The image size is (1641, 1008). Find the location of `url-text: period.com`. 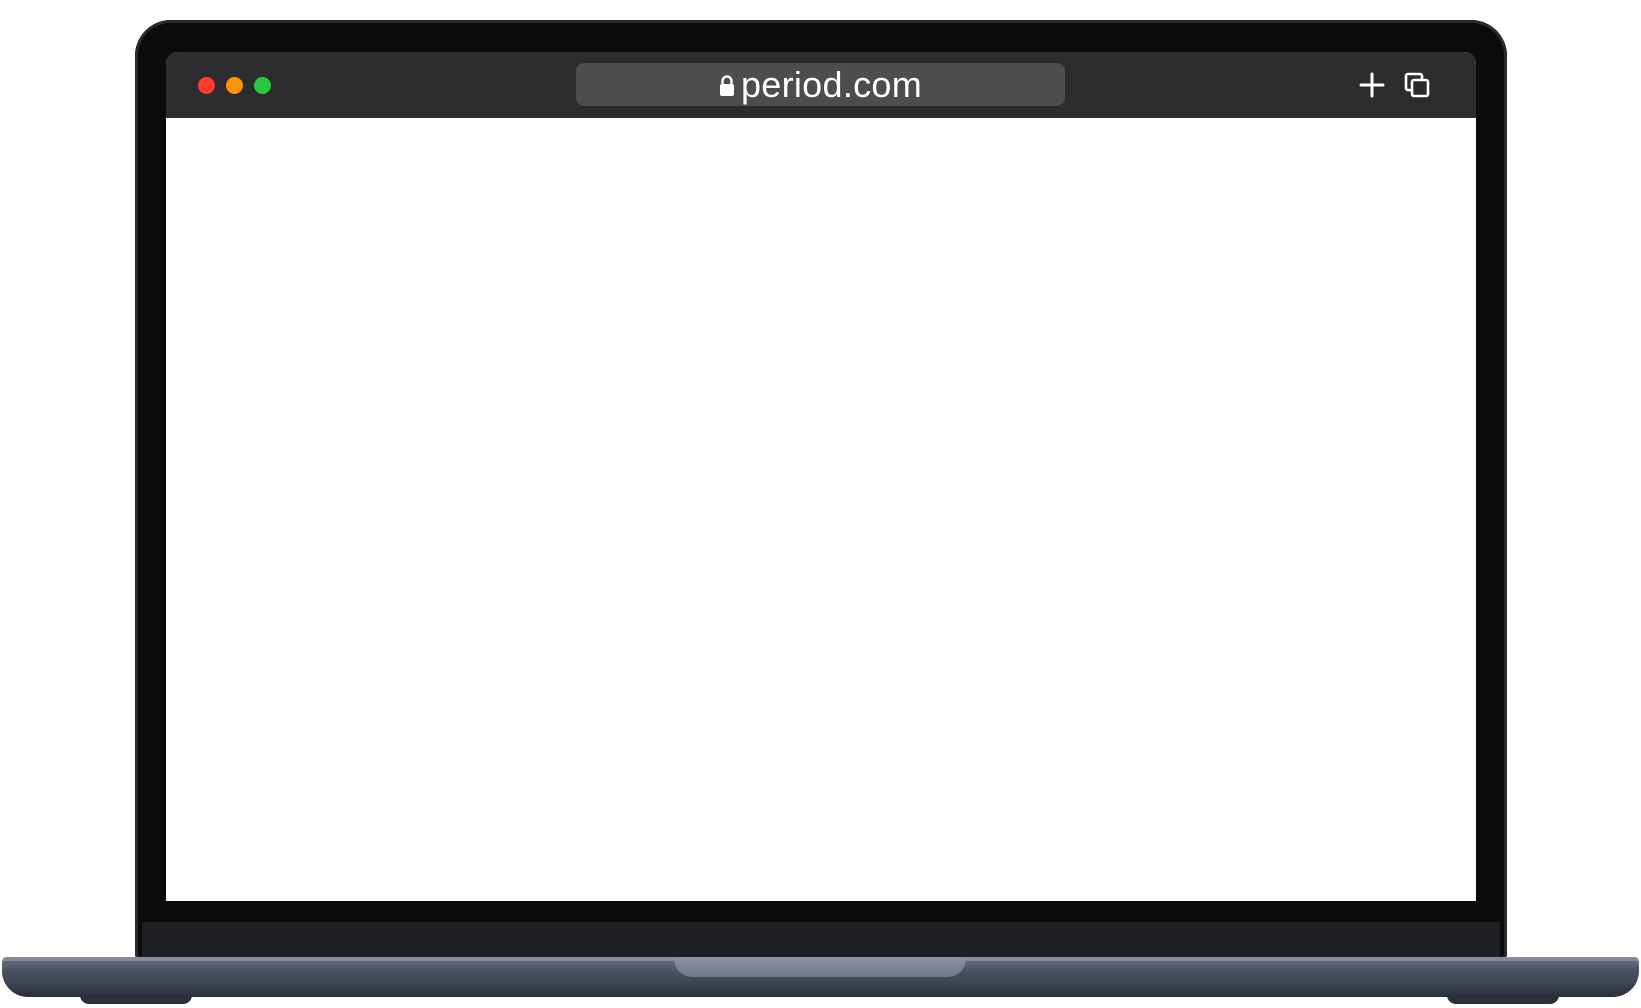

url-text: period.com is located at coordinates (831, 84).